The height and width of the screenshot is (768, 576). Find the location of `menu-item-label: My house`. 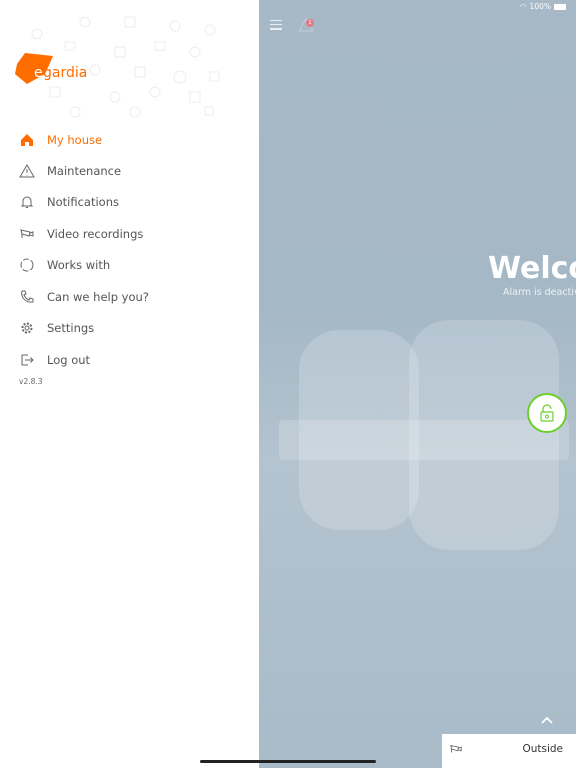

menu-item-label: My house is located at coordinates (75, 140).